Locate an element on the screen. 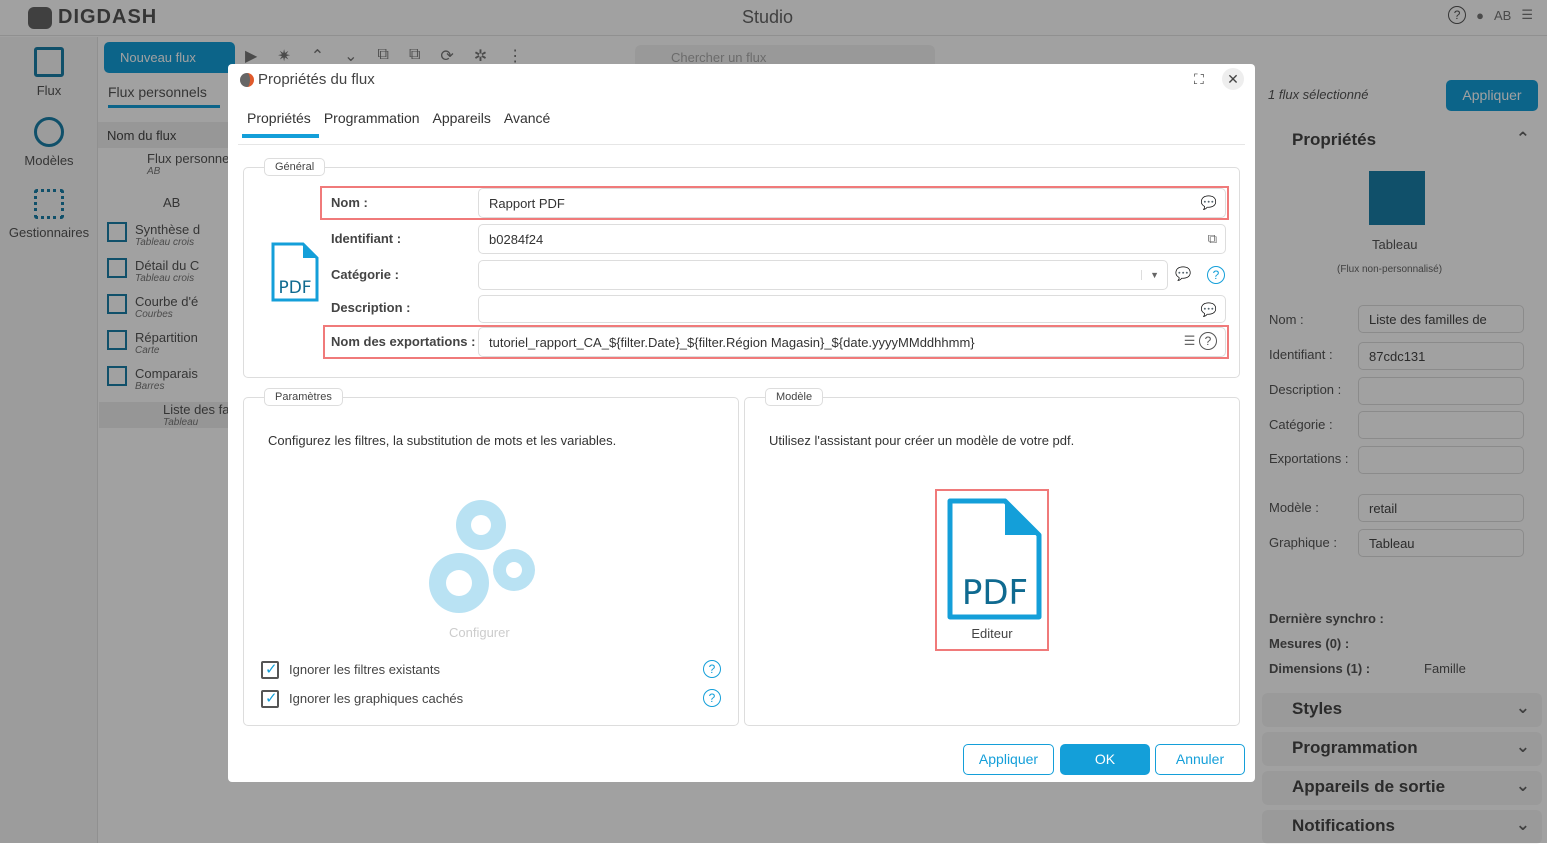 The image size is (1547, 844). tab-devices: Appareils is located at coordinates (463, 124).